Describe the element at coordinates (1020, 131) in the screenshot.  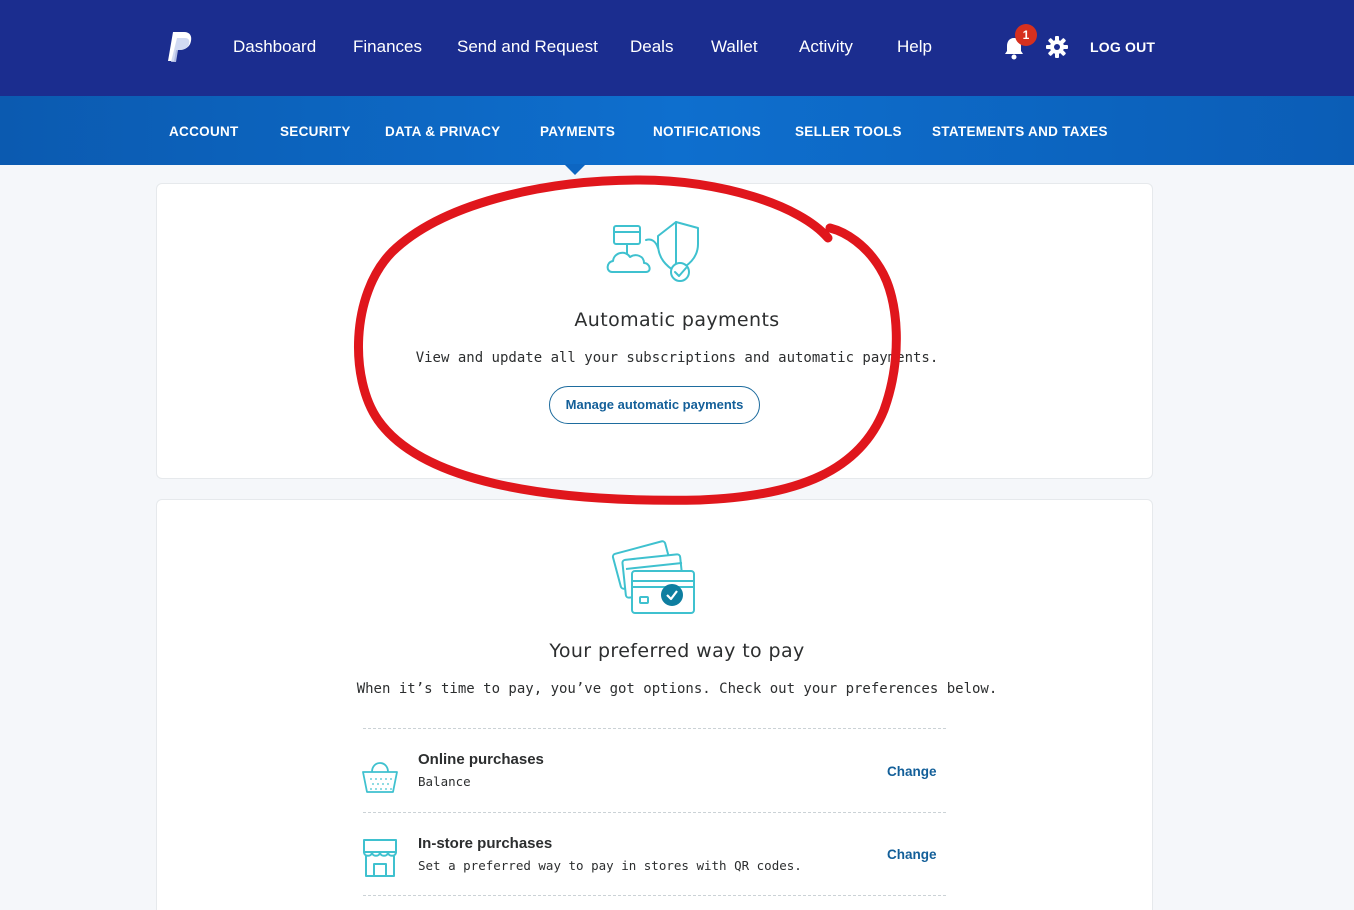
I see `tab-statements-and-taxes: STATEMENTS AND TAXES` at that location.